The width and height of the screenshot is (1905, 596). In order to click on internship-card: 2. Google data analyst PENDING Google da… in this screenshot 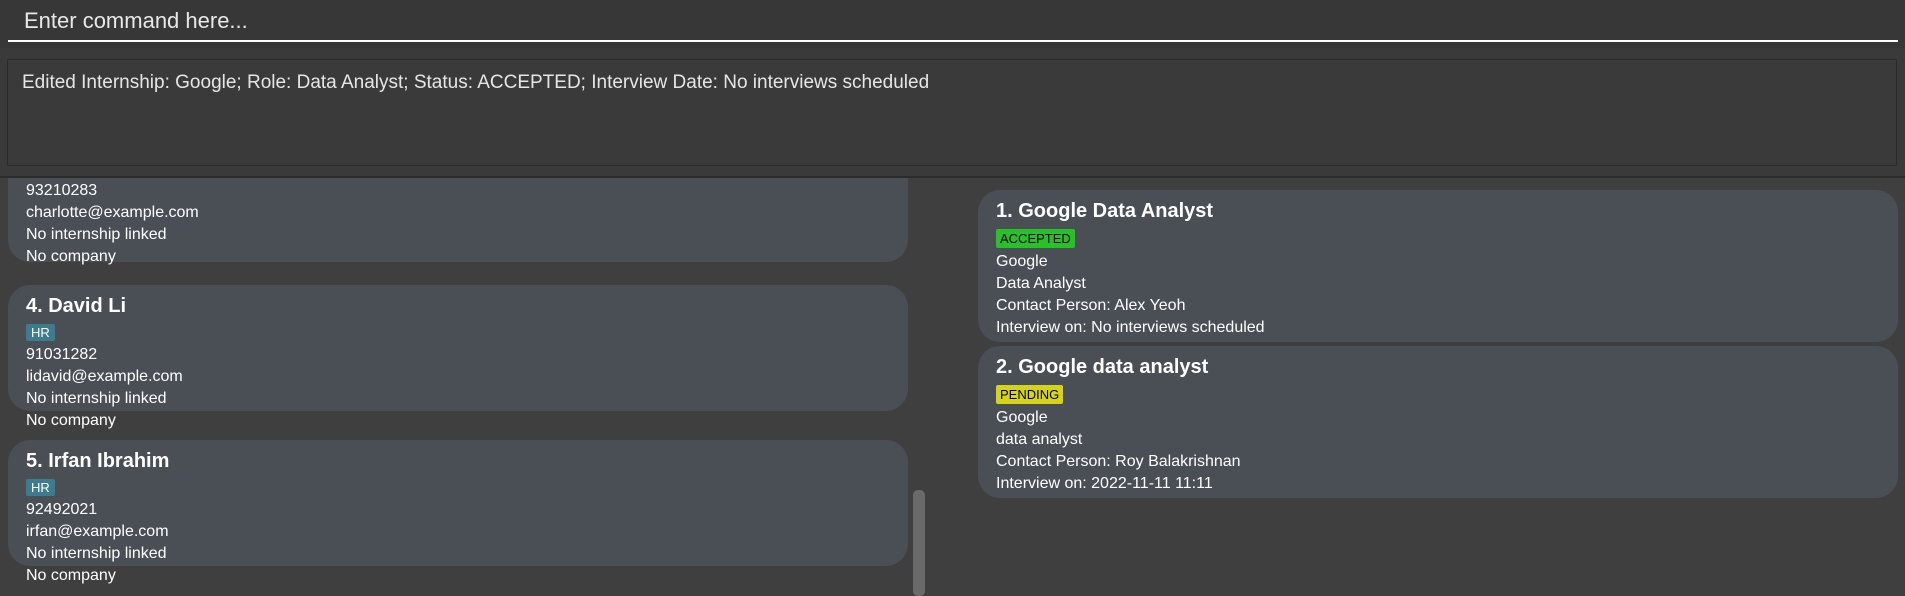, I will do `click(1438, 422)`.